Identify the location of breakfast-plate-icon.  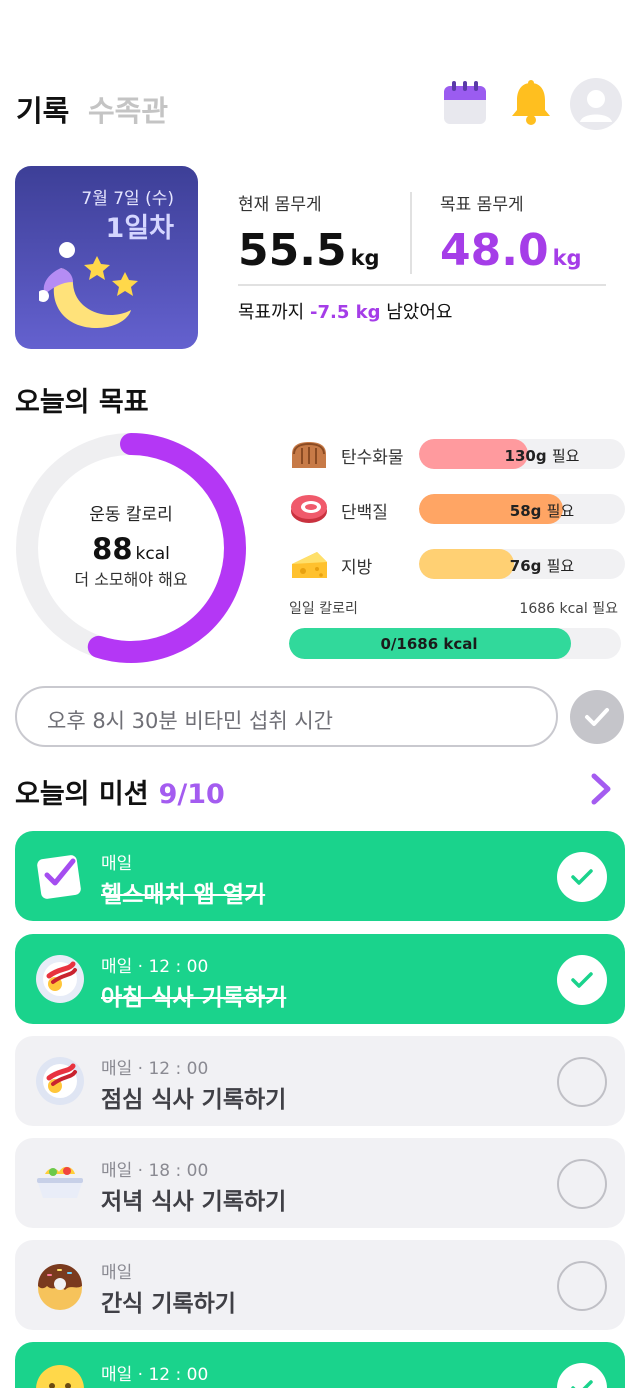
(60, 979).